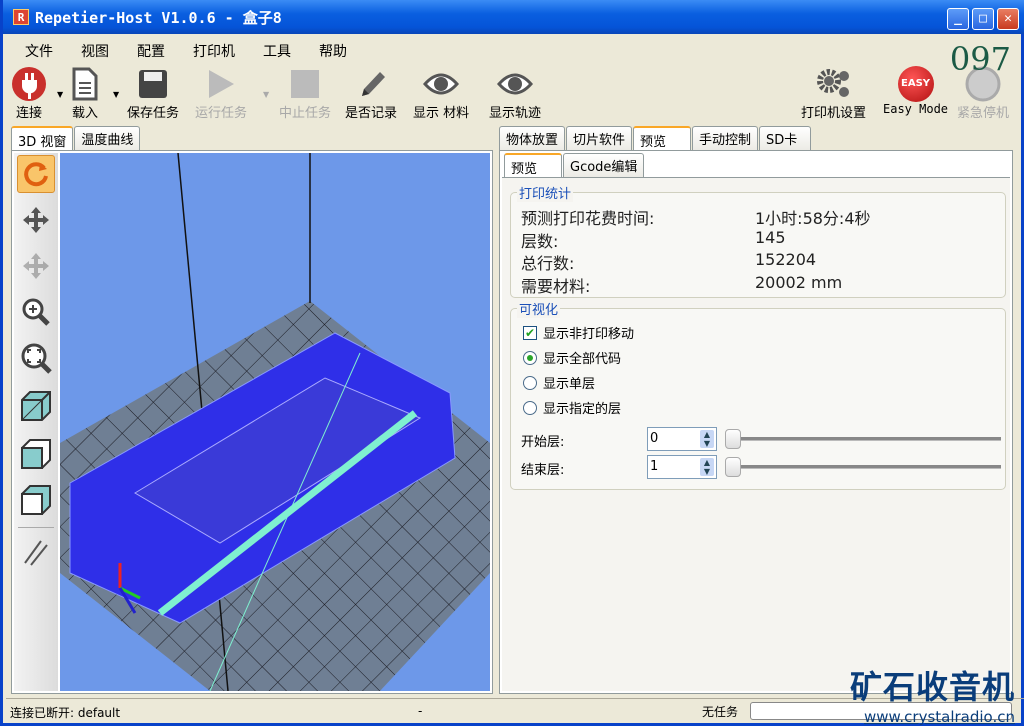 The height and width of the screenshot is (726, 1024). Describe the element at coordinates (420, 711) in the screenshot. I see `status-middle: -` at that location.